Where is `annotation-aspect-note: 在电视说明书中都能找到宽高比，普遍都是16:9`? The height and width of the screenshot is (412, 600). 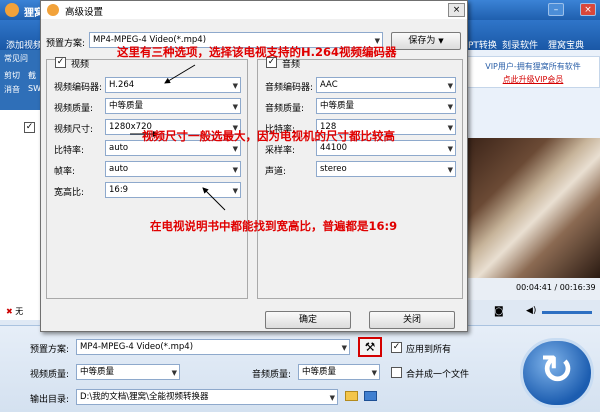 annotation-aspect-note: 在电视说明书中都能找到宽高比，普遍都是16:9 is located at coordinates (274, 226).